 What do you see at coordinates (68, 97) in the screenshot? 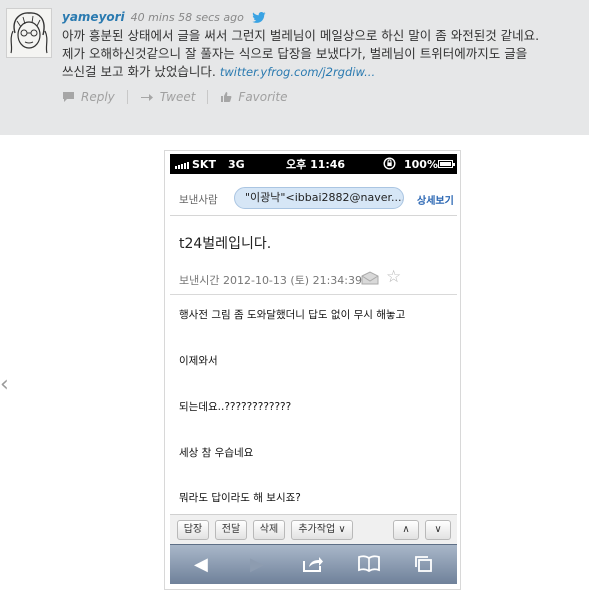
I see `reply-icon` at bounding box center [68, 97].